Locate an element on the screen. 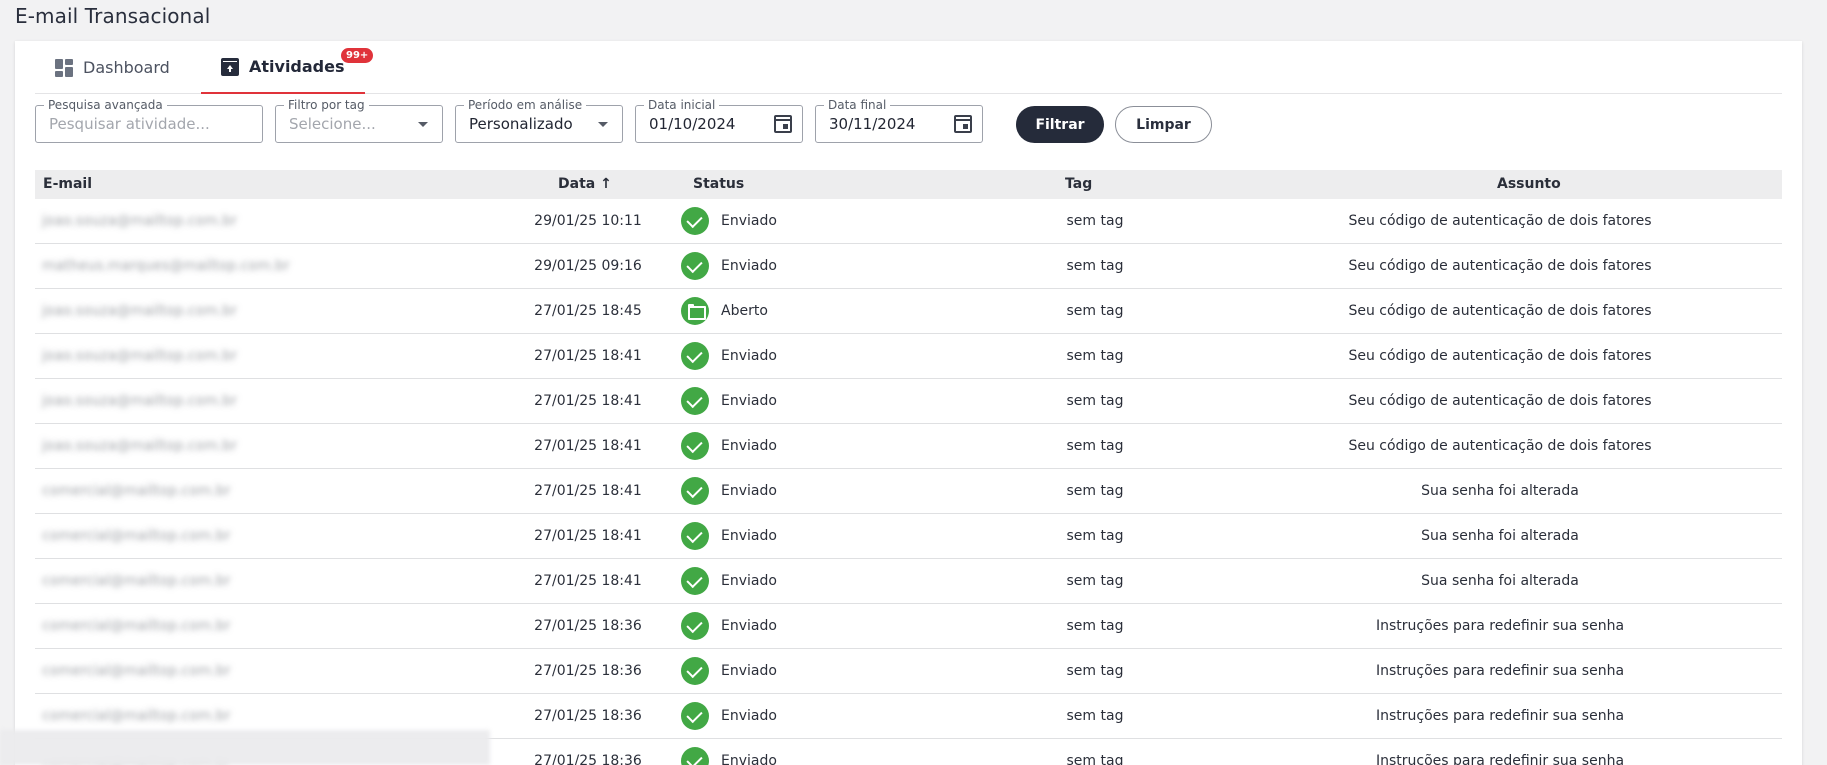 The height and width of the screenshot is (765, 1827). period-select: Período em análise Personalizado is located at coordinates (539, 120).